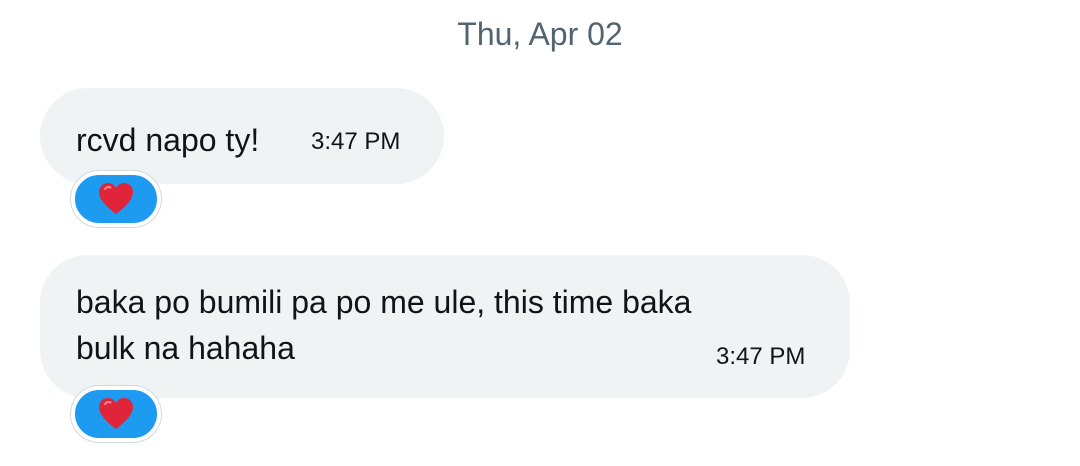 This screenshot has height=466, width=1080. I want to click on date-separator: Thu, Apr 02, so click(540, 34).